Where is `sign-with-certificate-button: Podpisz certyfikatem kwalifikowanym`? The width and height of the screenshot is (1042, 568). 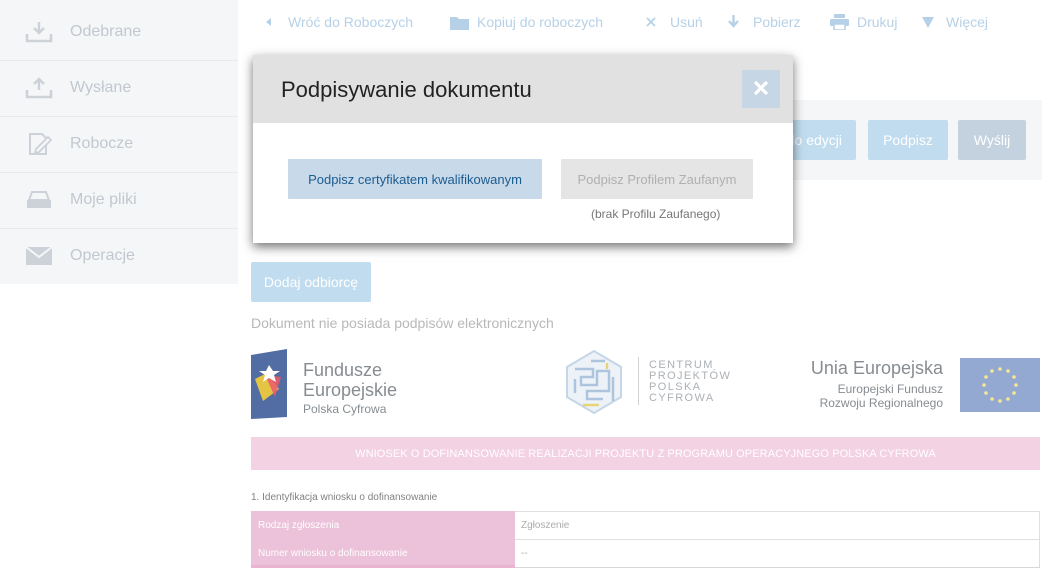
sign-with-certificate-button: Podpisz certyfikatem kwalifikowanym is located at coordinates (415, 179).